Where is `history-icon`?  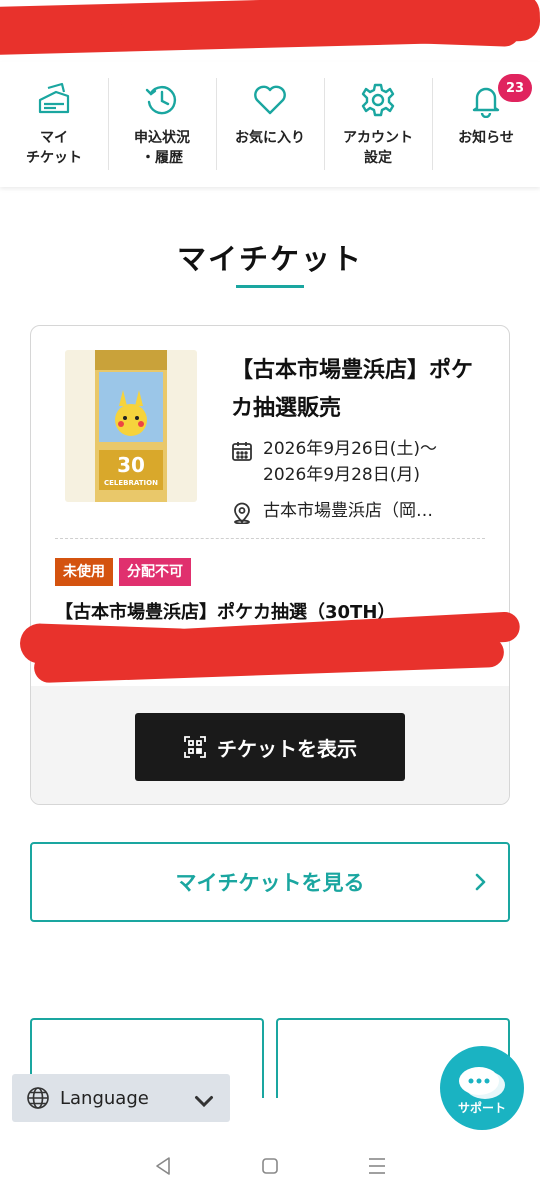 history-icon is located at coordinates (160, 100).